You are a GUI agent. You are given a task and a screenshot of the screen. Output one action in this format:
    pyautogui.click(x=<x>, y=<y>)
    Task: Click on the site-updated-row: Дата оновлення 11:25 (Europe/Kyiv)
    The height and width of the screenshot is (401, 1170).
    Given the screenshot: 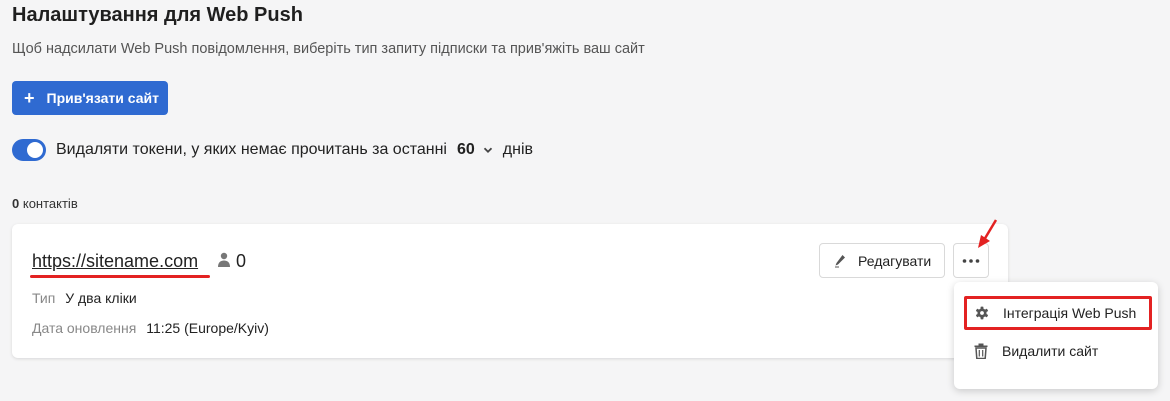 What is the action you would take?
    pyautogui.click(x=150, y=328)
    